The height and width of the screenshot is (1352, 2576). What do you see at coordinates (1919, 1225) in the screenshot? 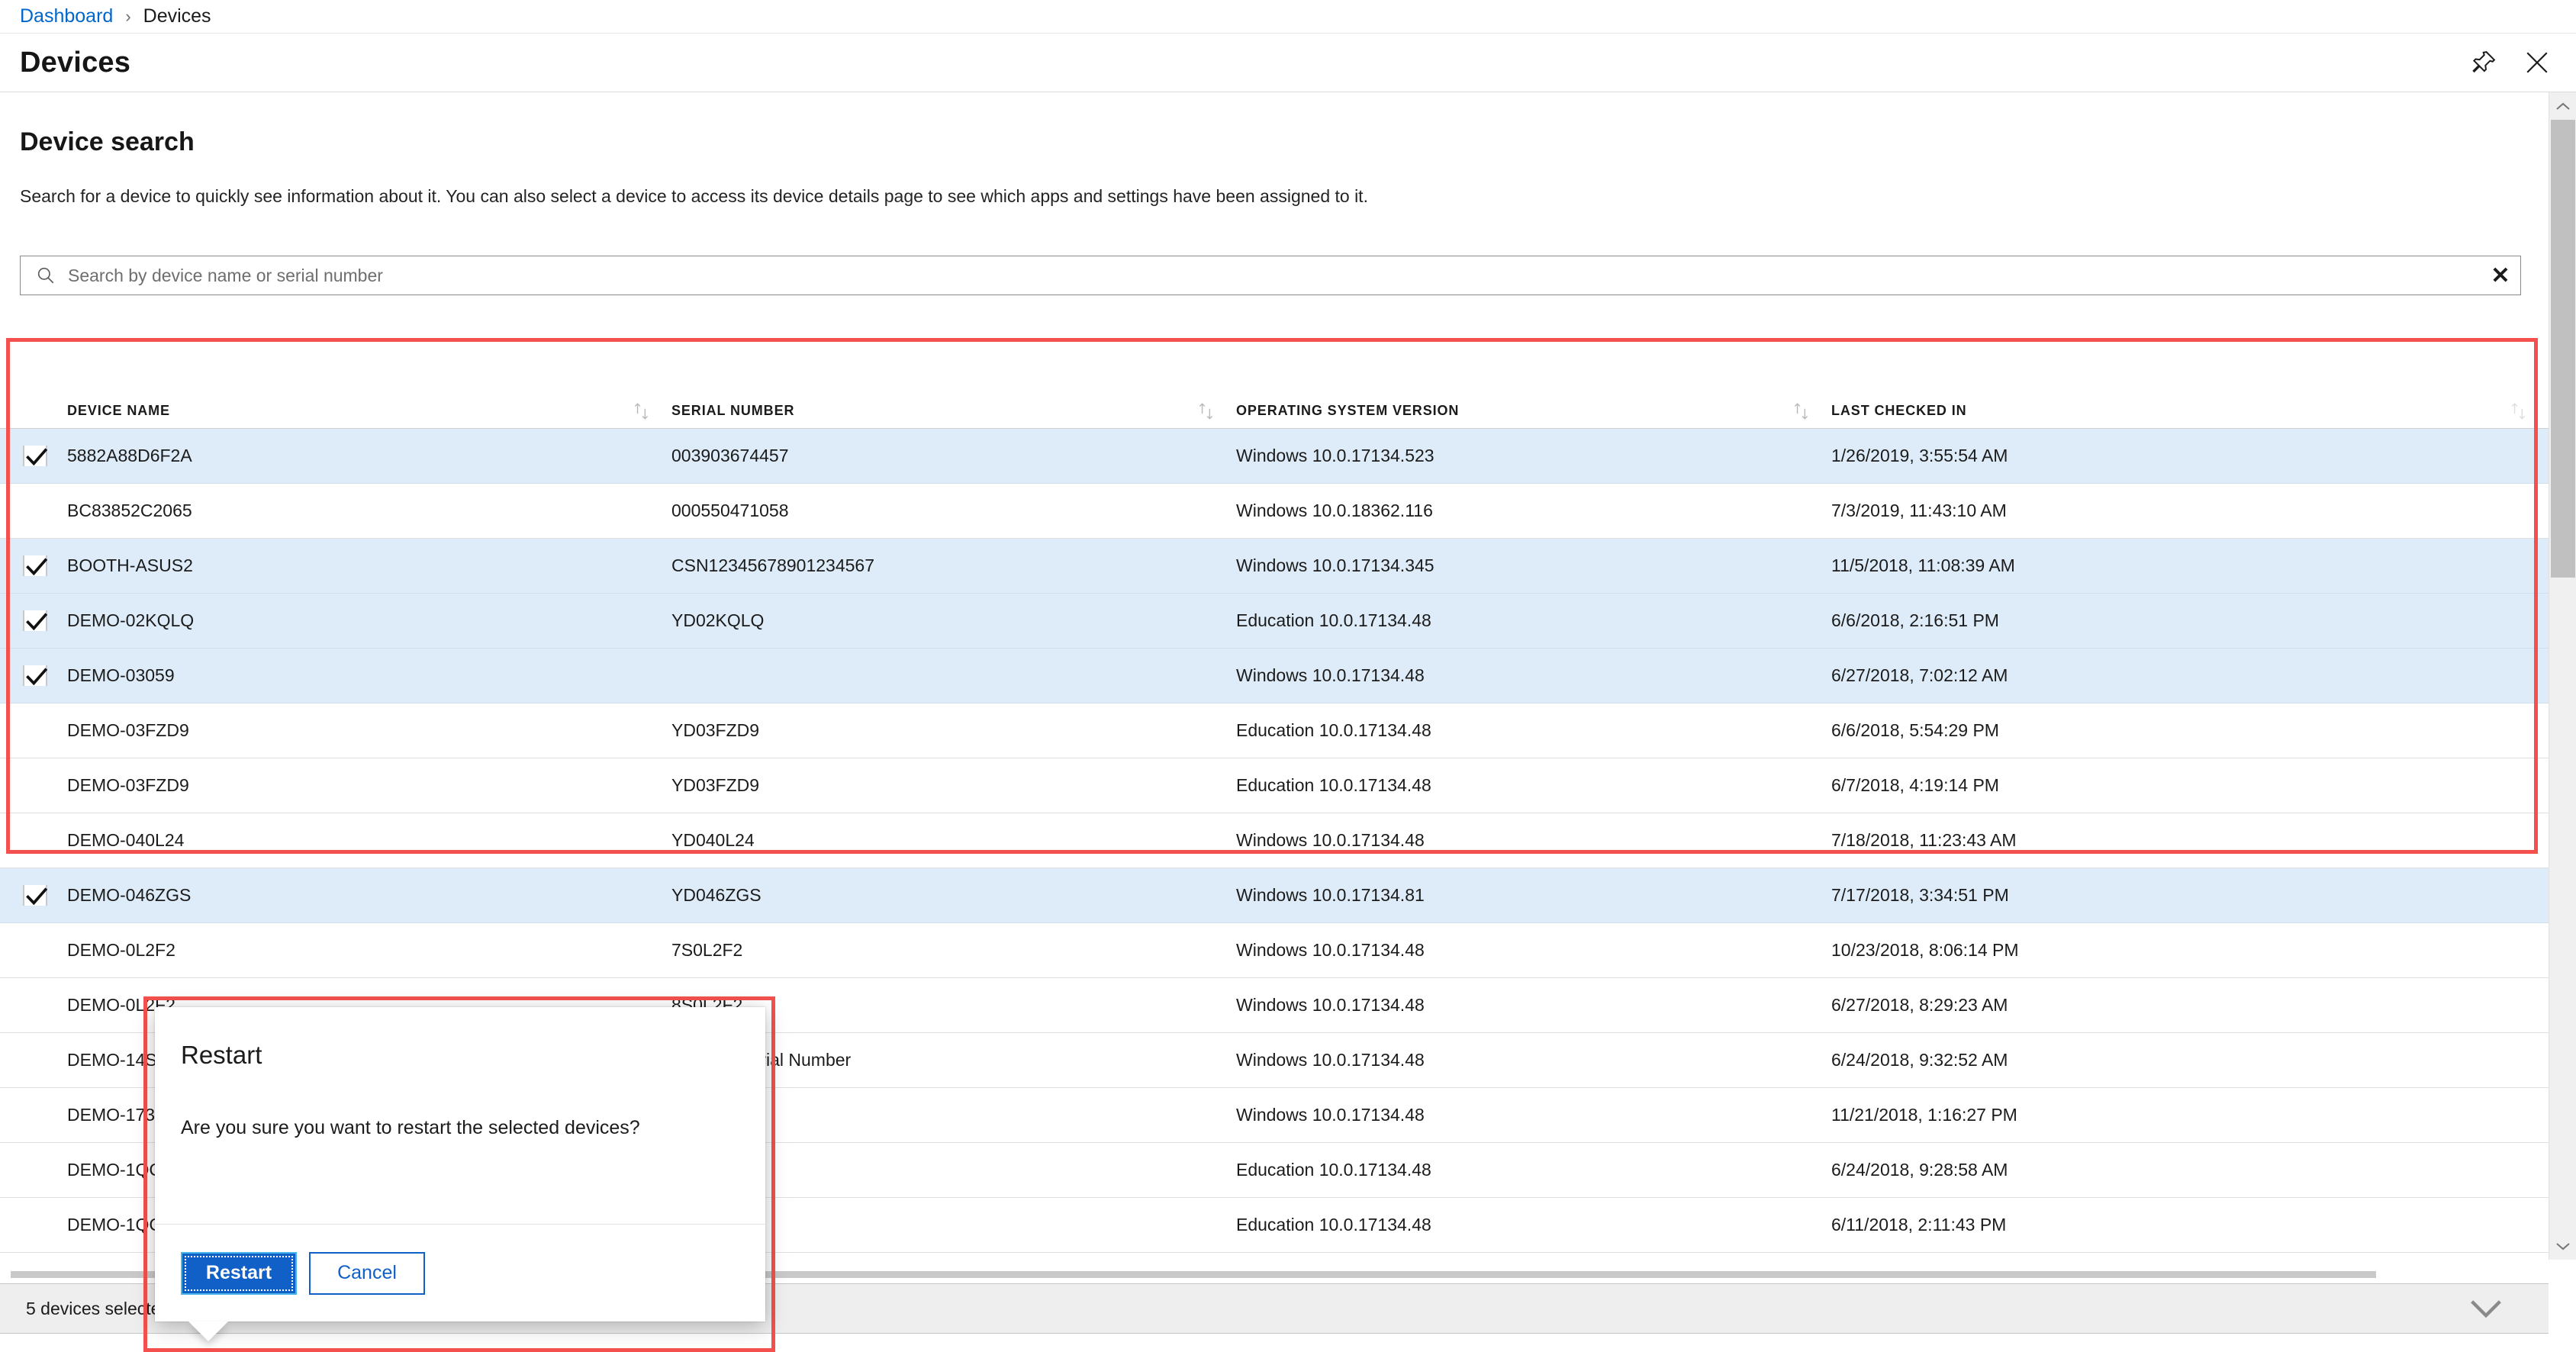
I see `cell-last-checked-in: 6/11/2018, 2:11:43 PM` at bounding box center [1919, 1225].